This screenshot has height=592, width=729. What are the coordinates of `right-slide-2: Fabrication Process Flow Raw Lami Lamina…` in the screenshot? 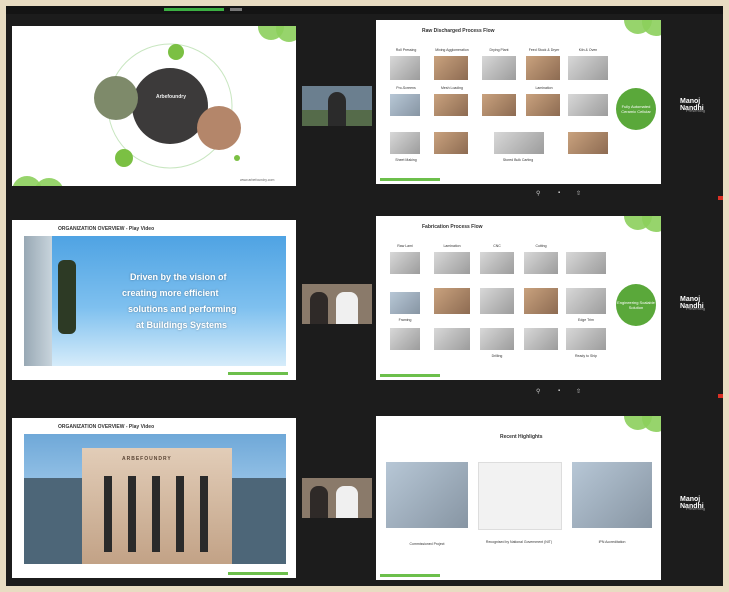 It's located at (518, 298).